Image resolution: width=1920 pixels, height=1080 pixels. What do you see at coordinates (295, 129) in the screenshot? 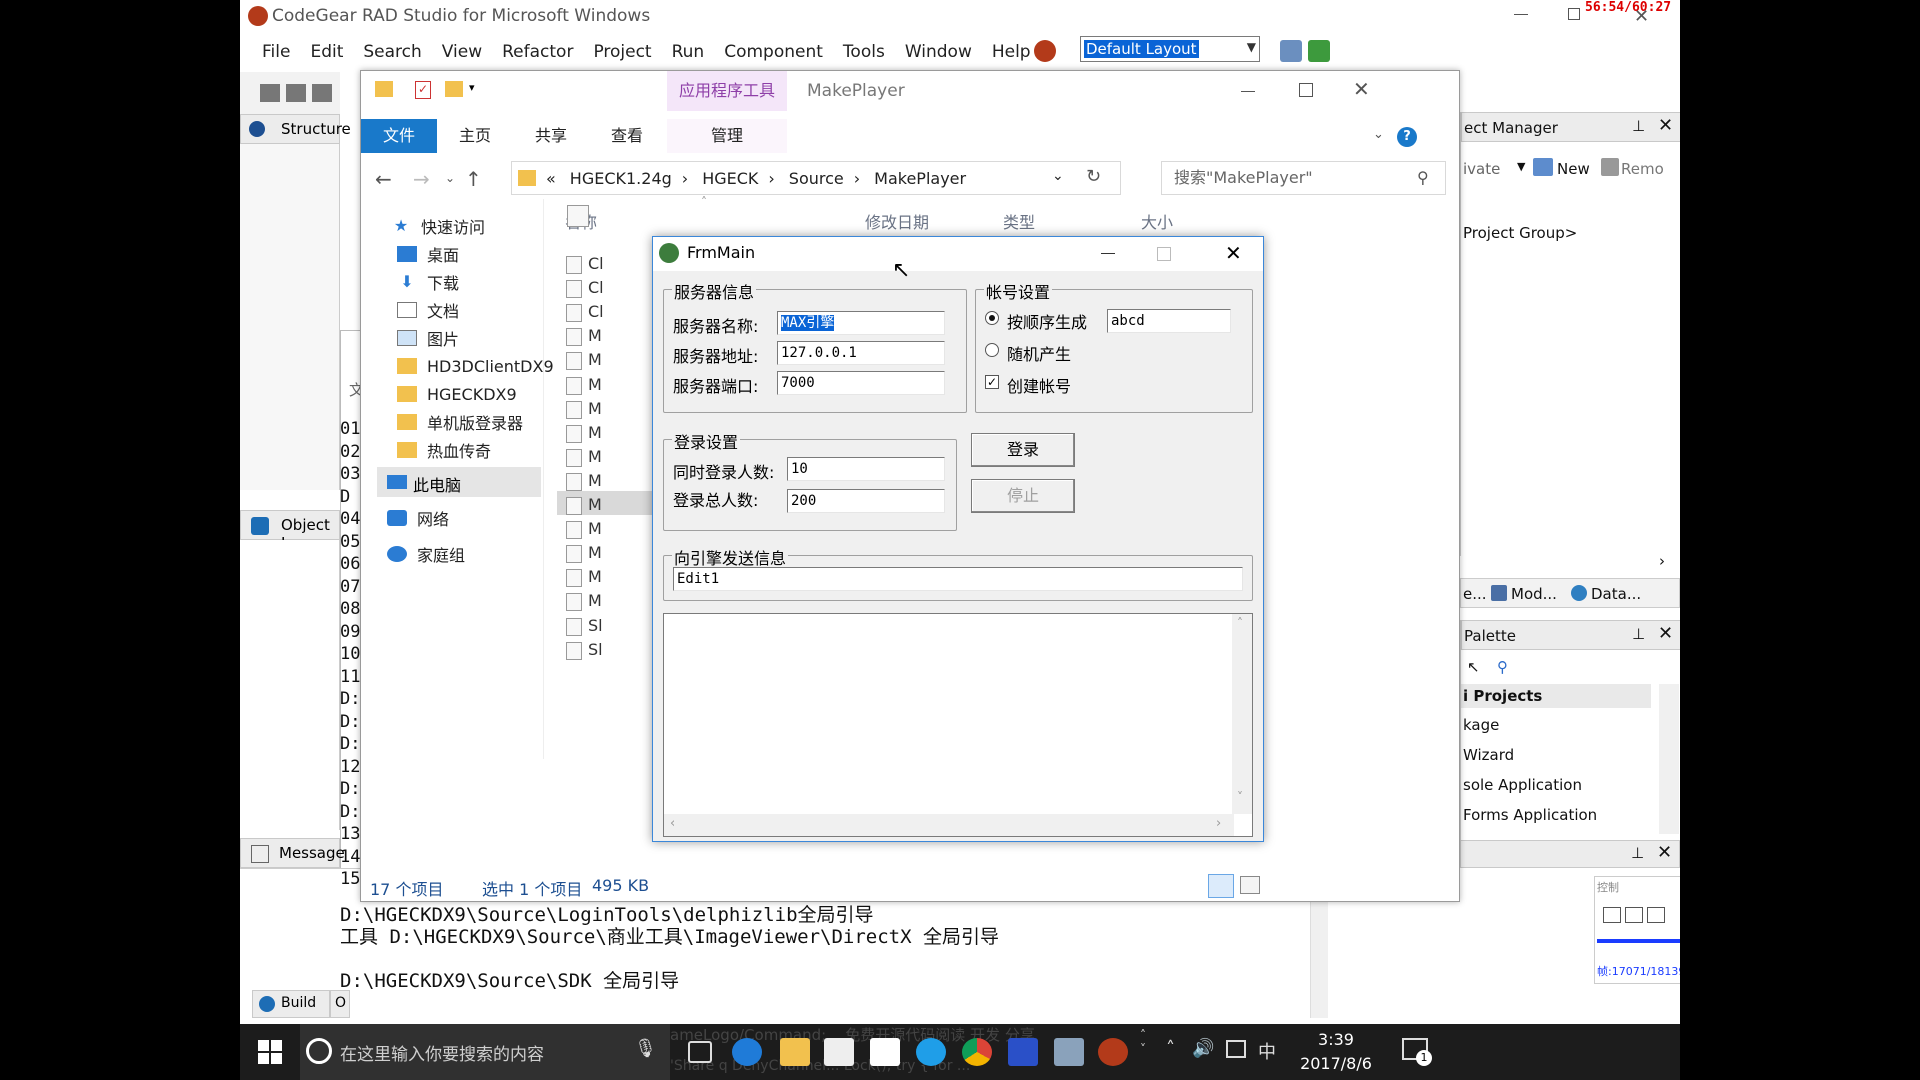
I see `structure-tab: Structure` at bounding box center [295, 129].